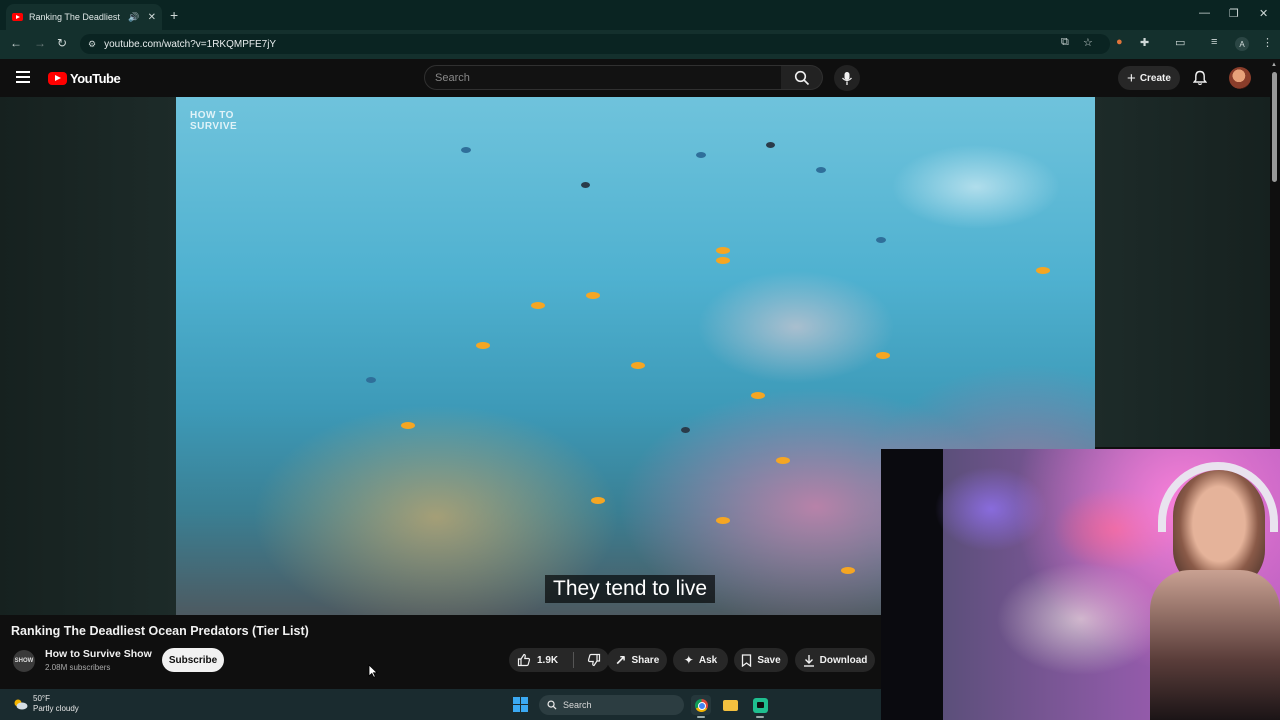 The height and width of the screenshot is (720, 1280). I want to click on weather-temperature: 50°F, so click(41, 698).